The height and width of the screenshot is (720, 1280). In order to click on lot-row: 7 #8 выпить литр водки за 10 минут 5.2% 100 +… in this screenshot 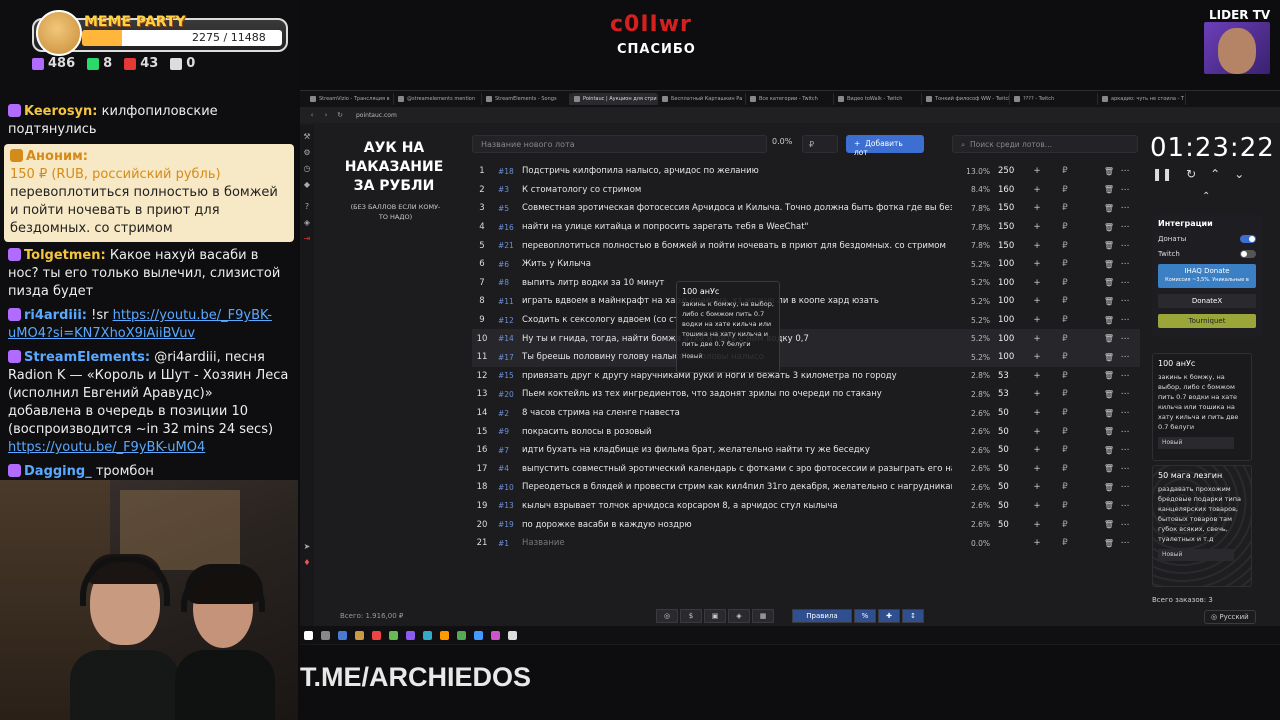, I will do `click(806, 283)`.